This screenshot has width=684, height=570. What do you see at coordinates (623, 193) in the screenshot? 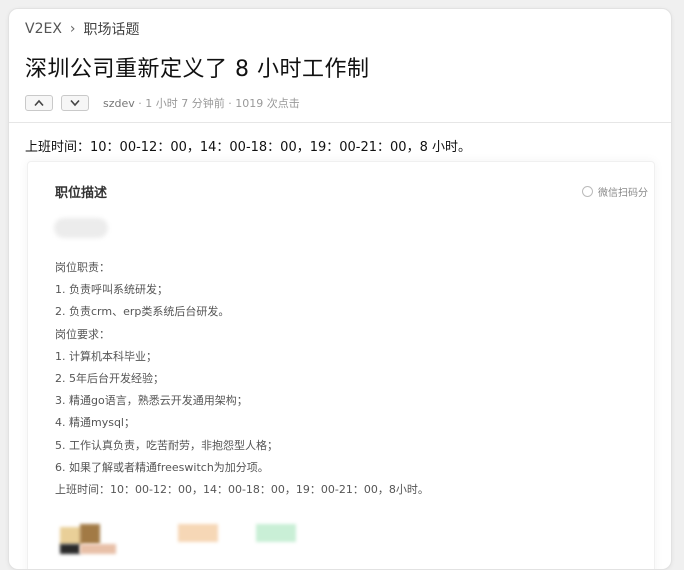
I see `wechat-scan-label: 微信扫码分` at bounding box center [623, 193].